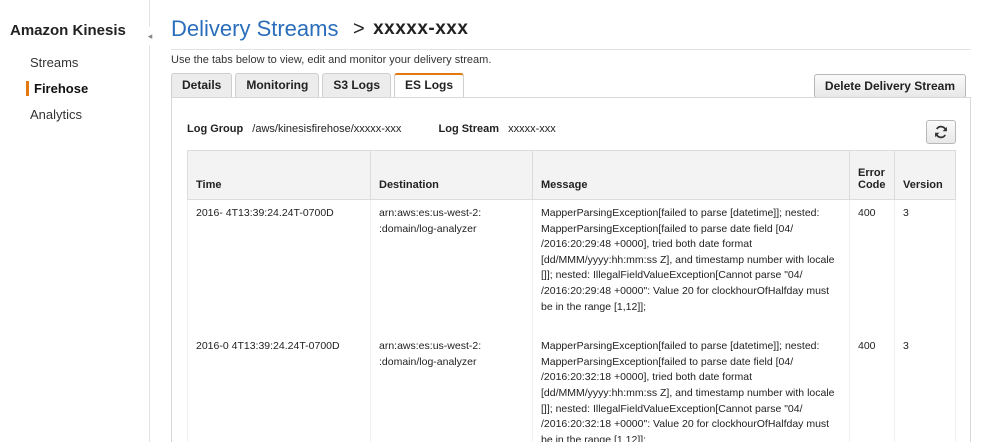 Image resolution: width=995 pixels, height=442 pixels. What do you see at coordinates (532, 129) in the screenshot?
I see `log-stream-value: xxxxx-xxx` at bounding box center [532, 129].